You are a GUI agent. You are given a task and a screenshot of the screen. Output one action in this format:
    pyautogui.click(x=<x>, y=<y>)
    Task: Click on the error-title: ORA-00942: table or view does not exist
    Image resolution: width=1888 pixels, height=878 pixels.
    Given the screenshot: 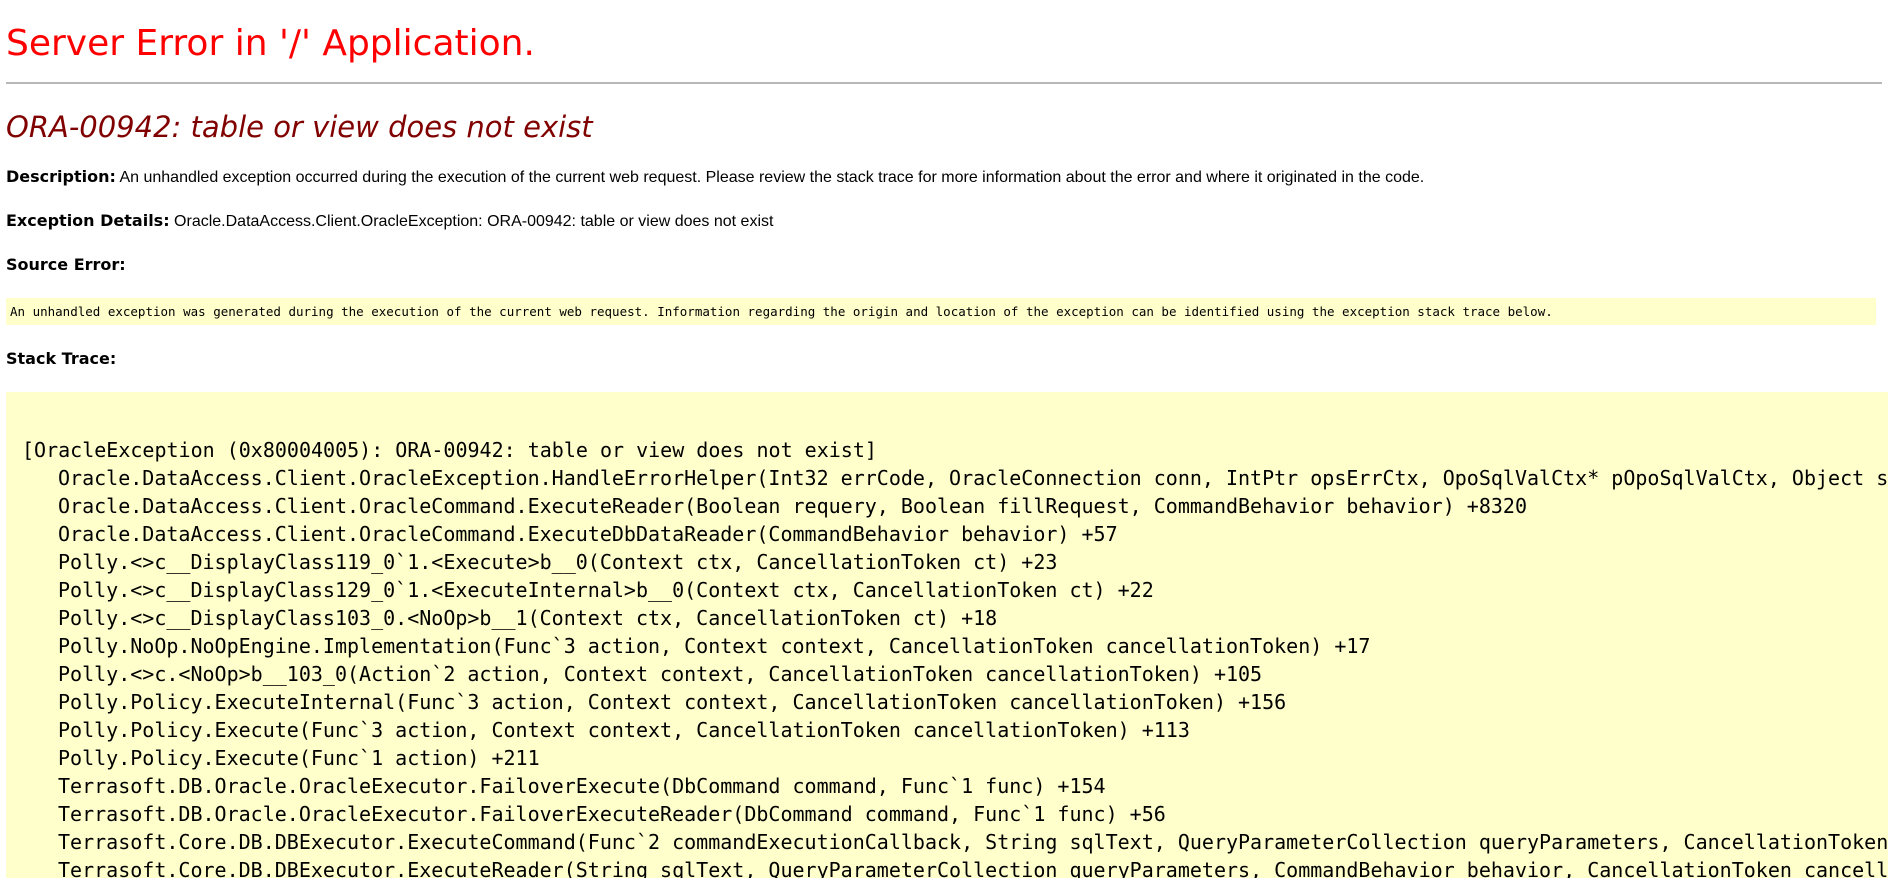 What is the action you would take?
    pyautogui.click(x=299, y=127)
    